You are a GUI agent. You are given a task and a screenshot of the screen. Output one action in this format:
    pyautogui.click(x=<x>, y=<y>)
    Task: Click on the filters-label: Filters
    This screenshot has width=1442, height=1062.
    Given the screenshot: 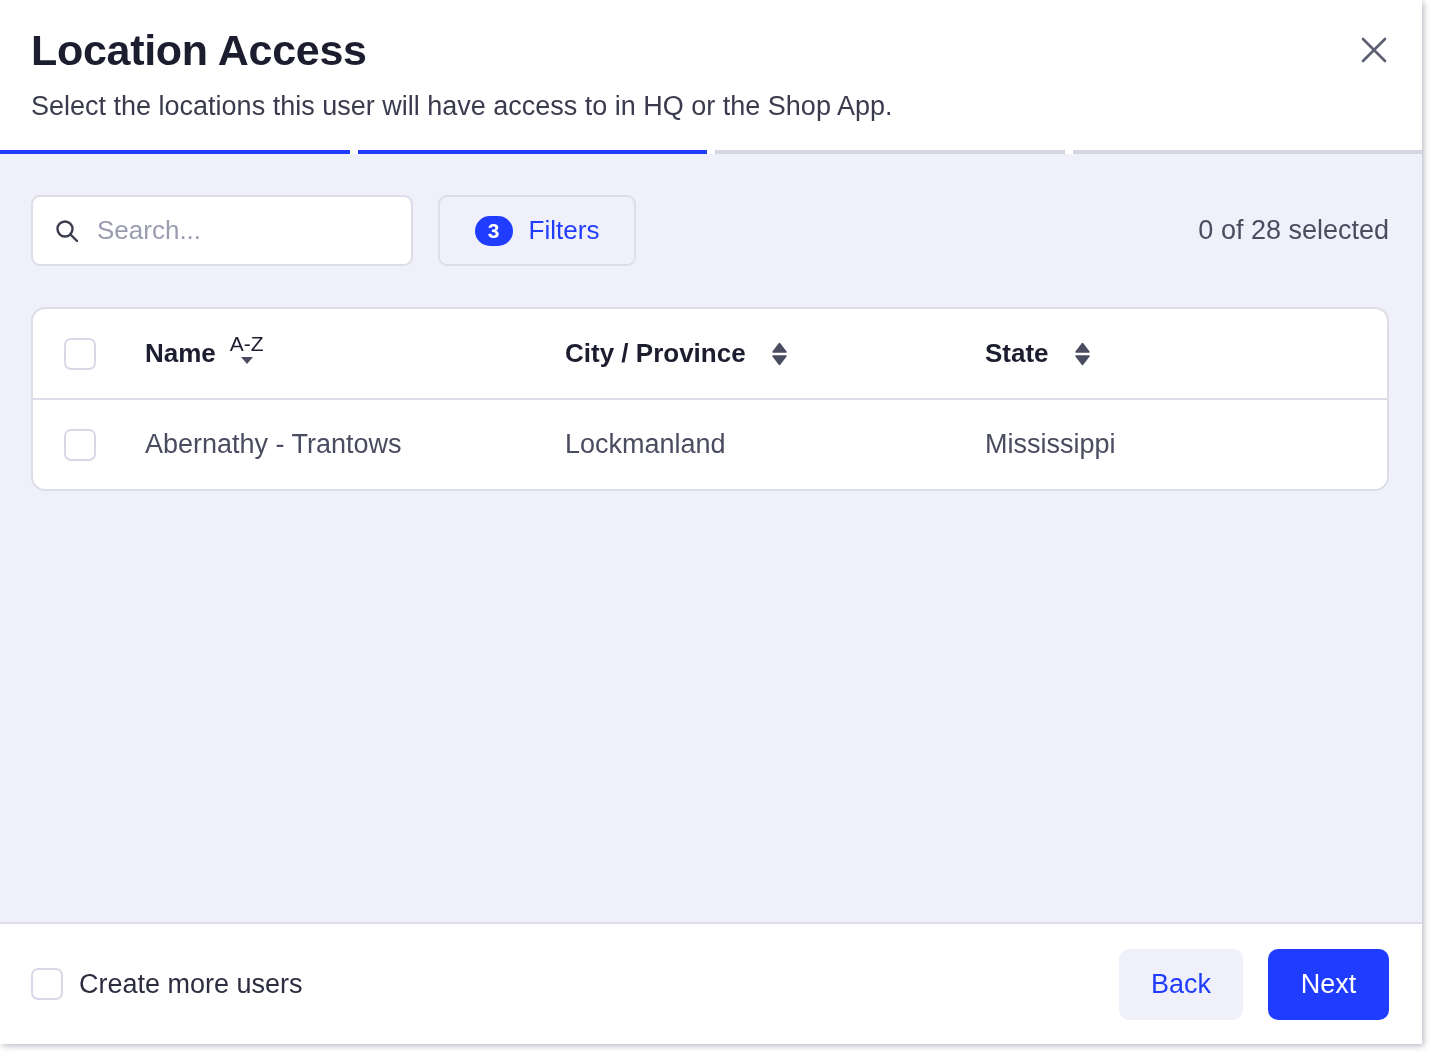 What is the action you would take?
    pyautogui.click(x=564, y=230)
    